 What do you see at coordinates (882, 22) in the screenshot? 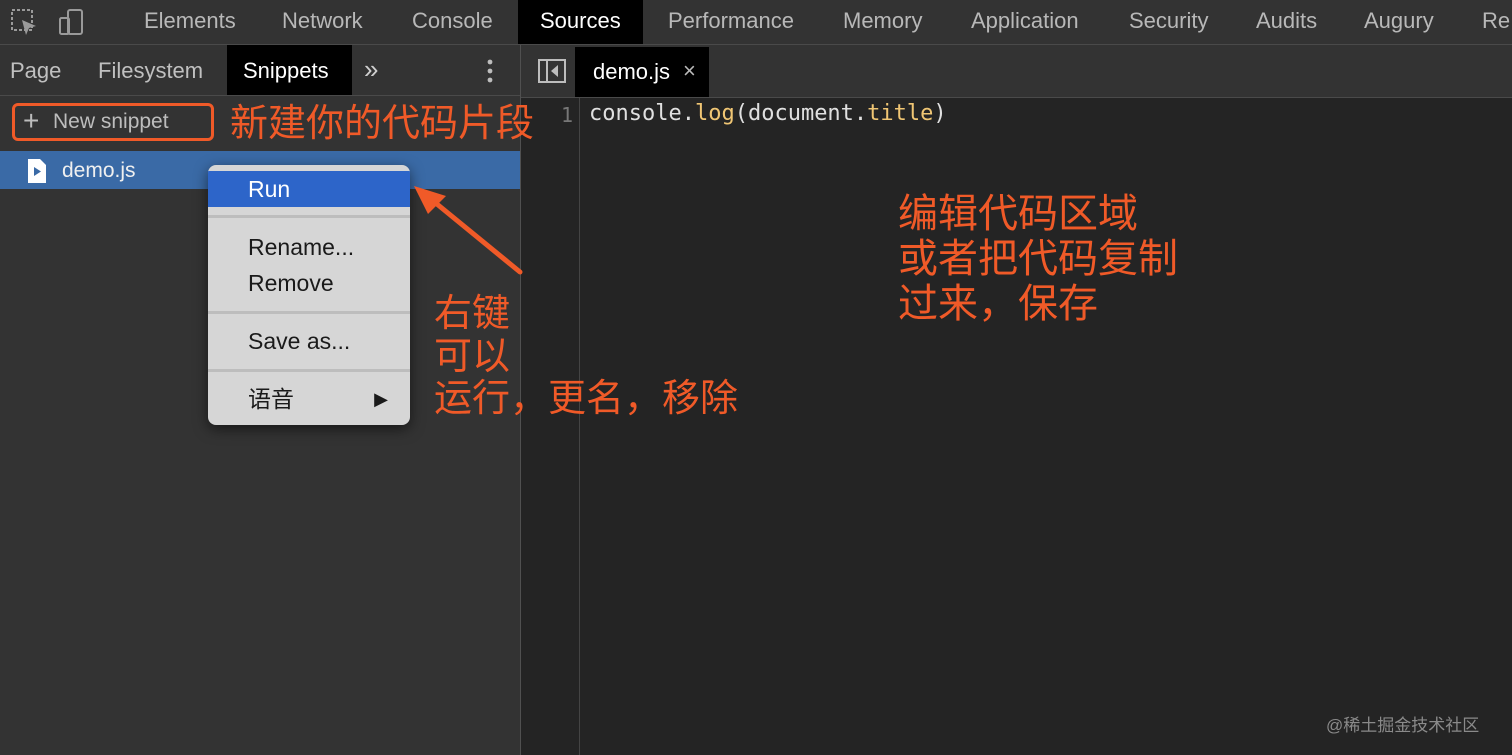
I see `tab-memory: Memory` at bounding box center [882, 22].